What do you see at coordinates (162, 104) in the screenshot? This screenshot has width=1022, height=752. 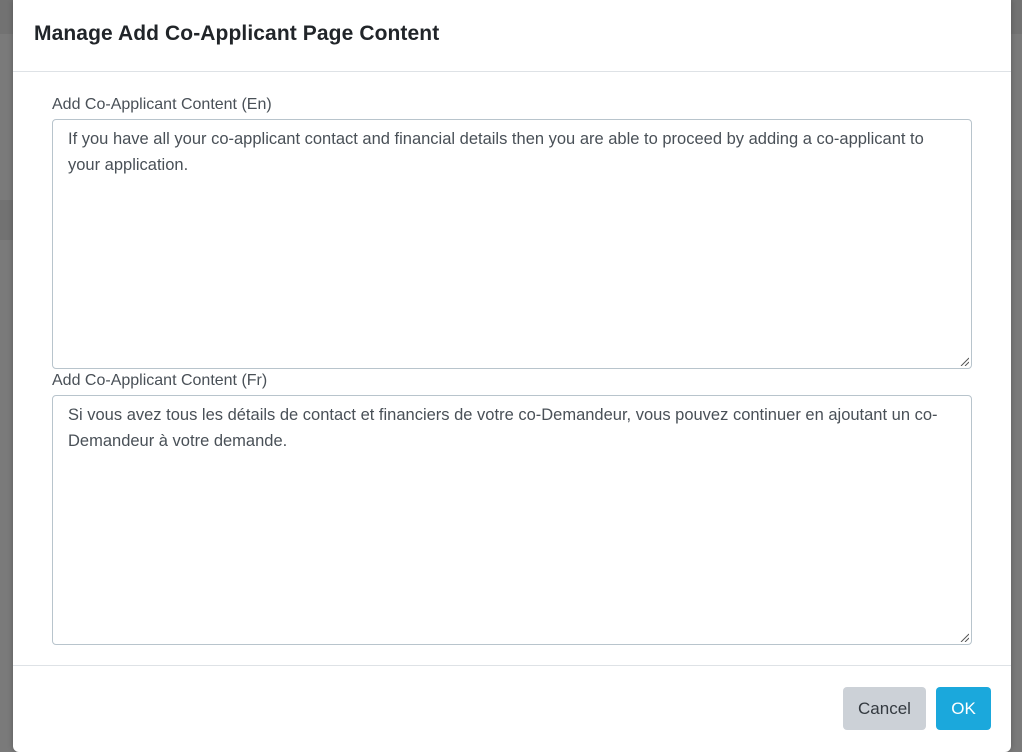 I see `content-en-label: Add Co-Applicant Content (En)` at bounding box center [162, 104].